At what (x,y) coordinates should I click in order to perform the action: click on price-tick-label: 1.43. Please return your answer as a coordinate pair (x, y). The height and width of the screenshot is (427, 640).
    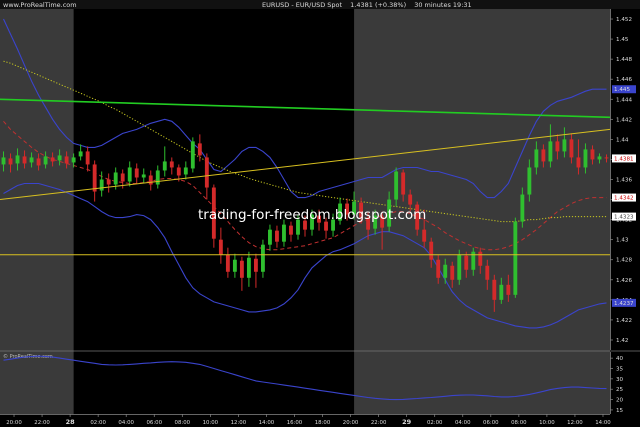
    Looking at the image, I should click on (622, 241).